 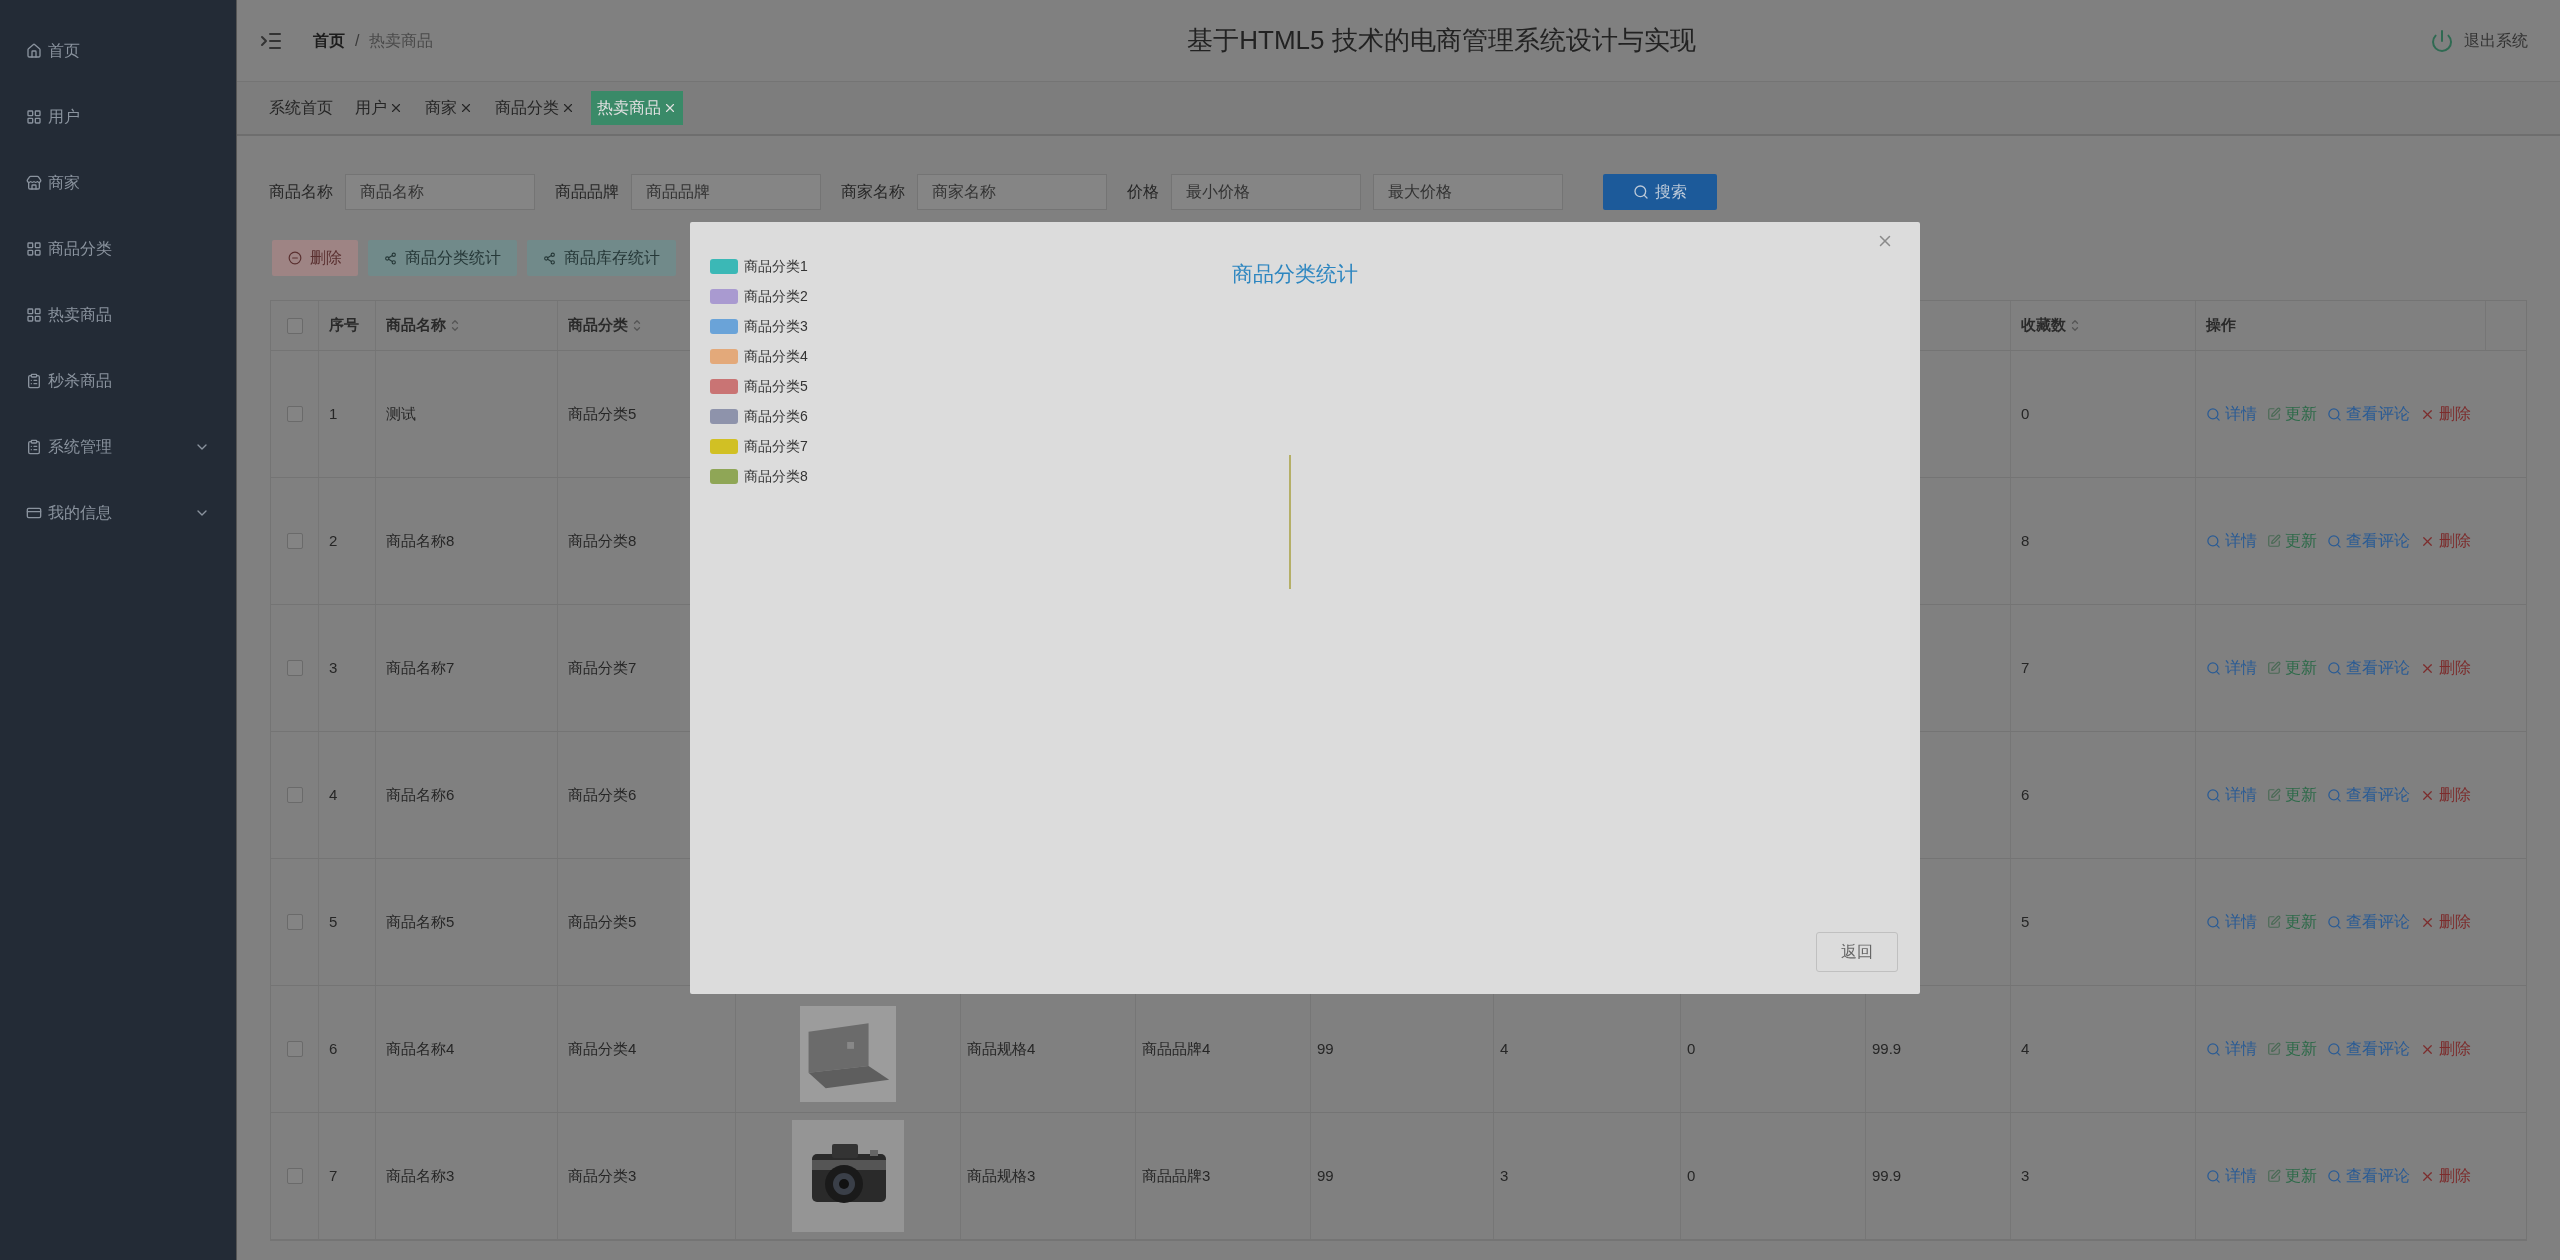 I want to click on sidebar-item: 系统管理, so click(x=118, y=447).